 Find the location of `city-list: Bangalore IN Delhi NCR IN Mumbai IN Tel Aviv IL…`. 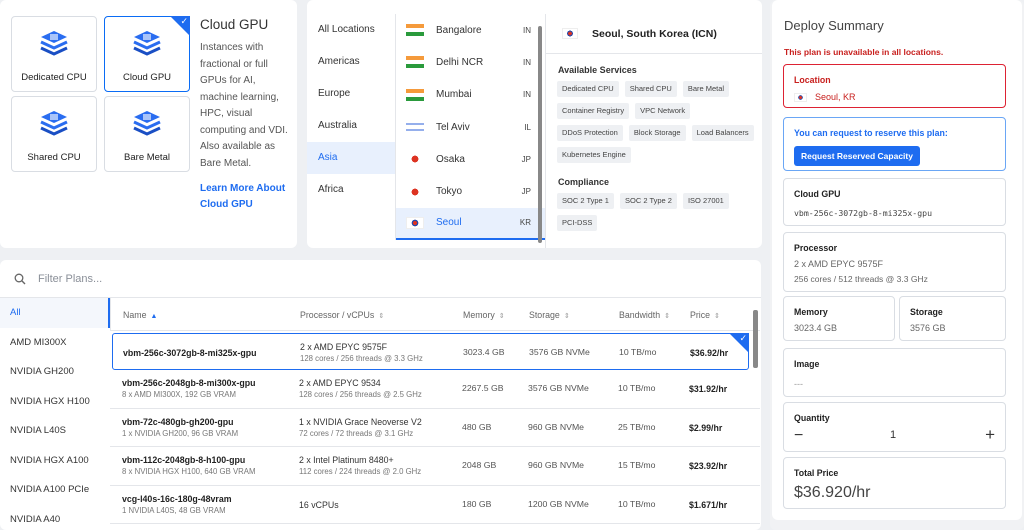

city-list: Bangalore IN Delhi NCR IN Mumbai IN Tel Aviv IL… is located at coordinates (470, 127).